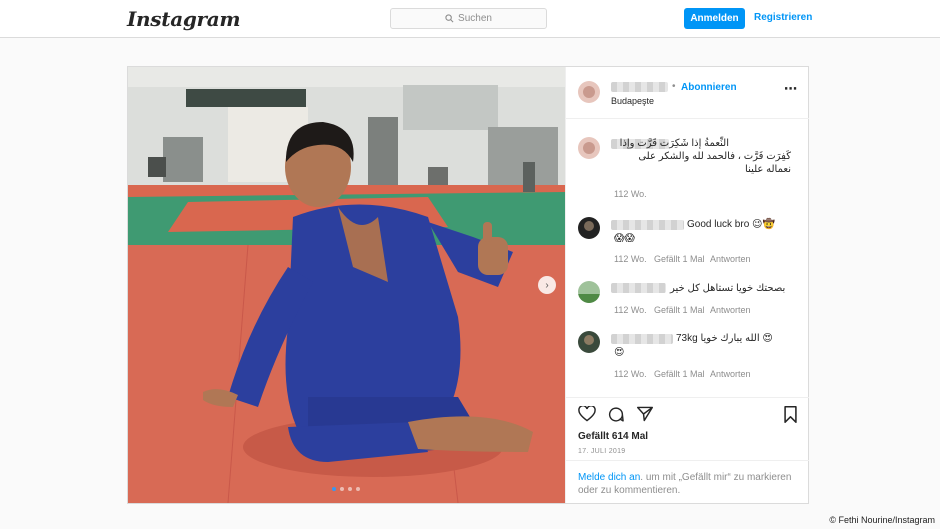  Describe the element at coordinates (783, 17) in the screenshot. I see `register-link: Registrieren` at that location.